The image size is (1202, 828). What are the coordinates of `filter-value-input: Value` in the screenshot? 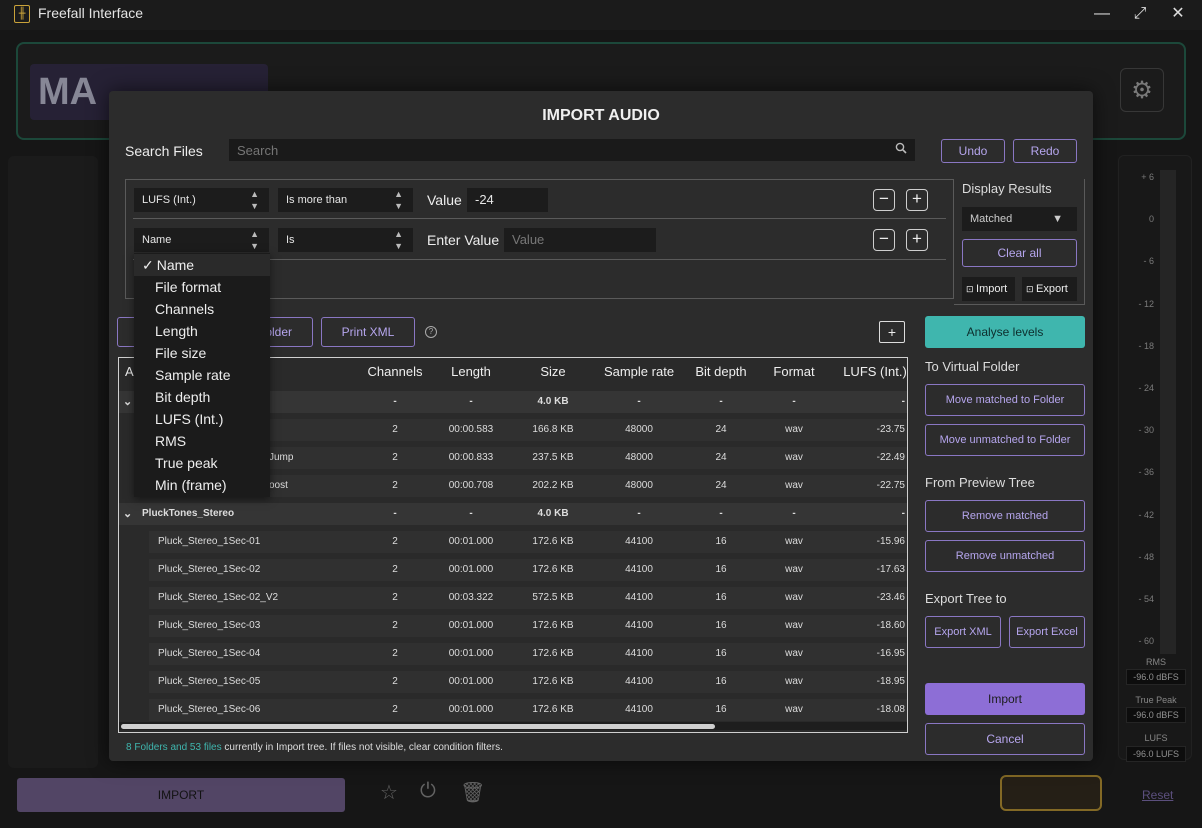 It's located at (580, 240).